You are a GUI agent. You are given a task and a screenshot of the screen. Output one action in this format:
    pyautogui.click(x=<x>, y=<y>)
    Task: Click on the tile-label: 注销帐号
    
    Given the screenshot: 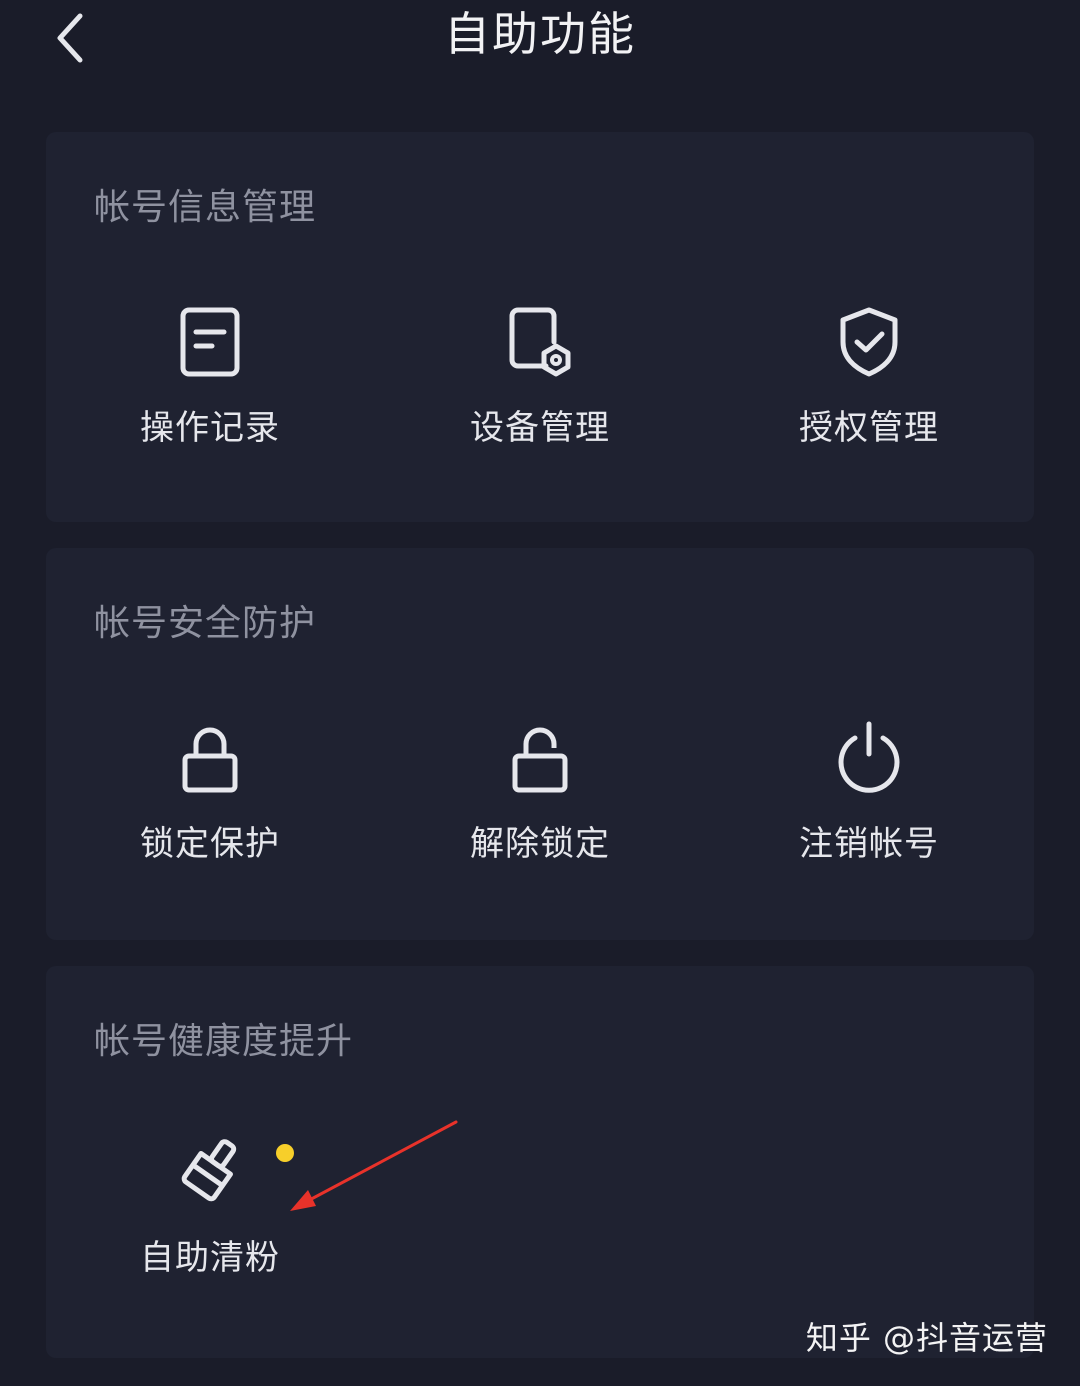 What is the action you would take?
    pyautogui.click(x=869, y=844)
    